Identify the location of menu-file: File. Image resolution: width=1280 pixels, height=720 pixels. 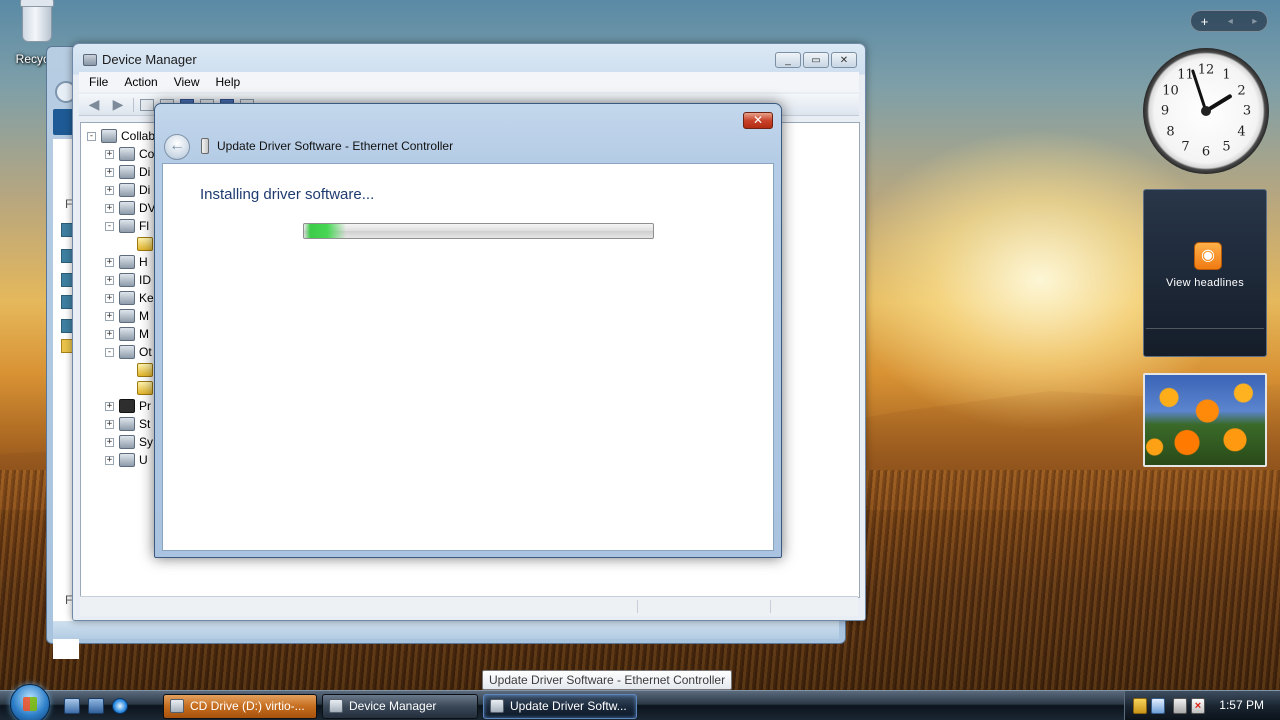
(98, 82).